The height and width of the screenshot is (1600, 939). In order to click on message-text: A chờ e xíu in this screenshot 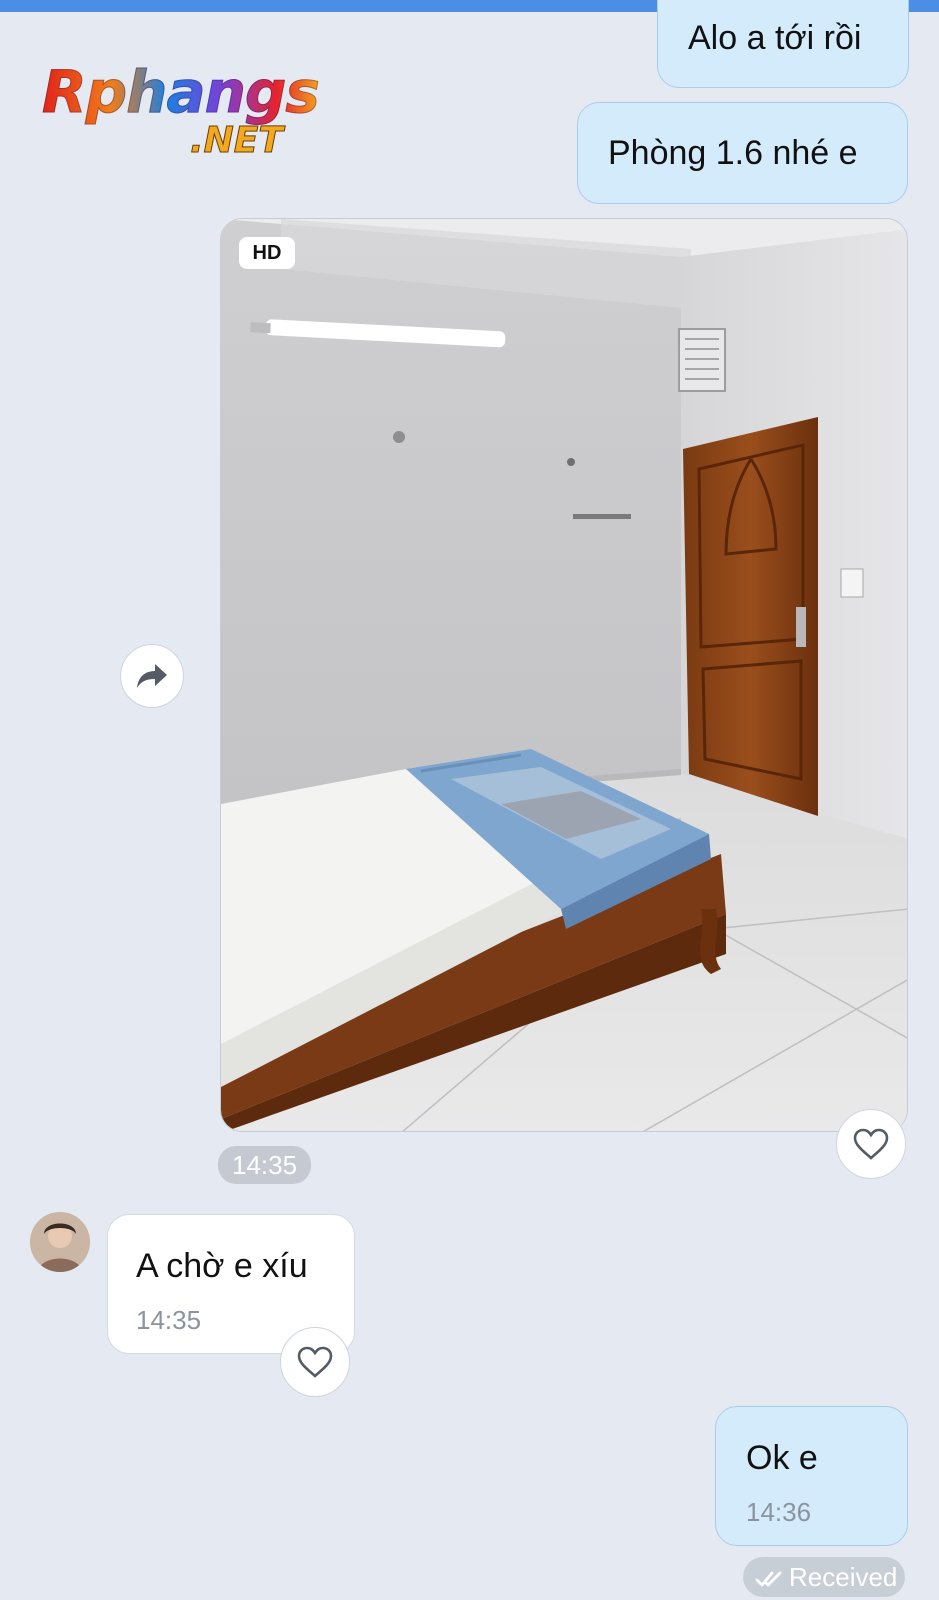, I will do `click(222, 1266)`.